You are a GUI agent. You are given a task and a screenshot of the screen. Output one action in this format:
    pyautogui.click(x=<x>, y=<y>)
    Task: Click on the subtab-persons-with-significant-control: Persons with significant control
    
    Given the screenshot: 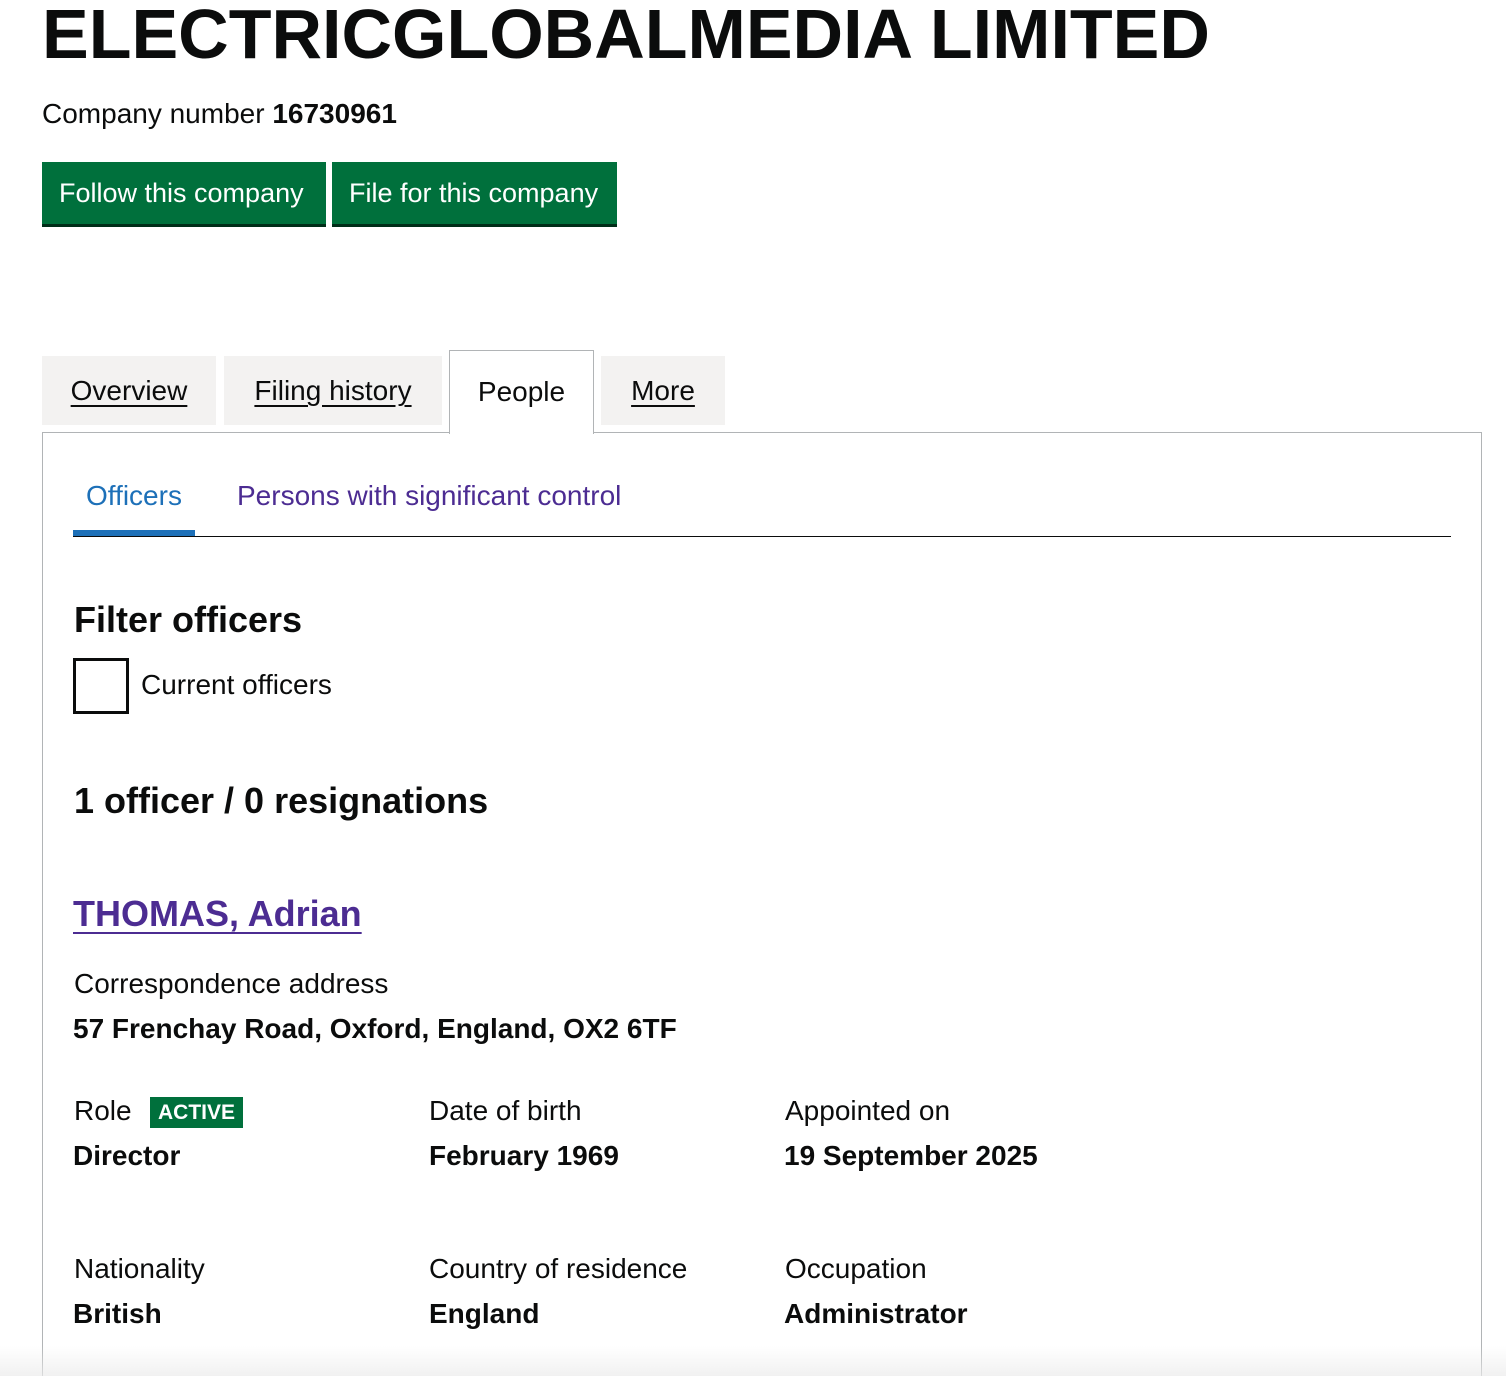 What is the action you would take?
    pyautogui.click(x=429, y=496)
    